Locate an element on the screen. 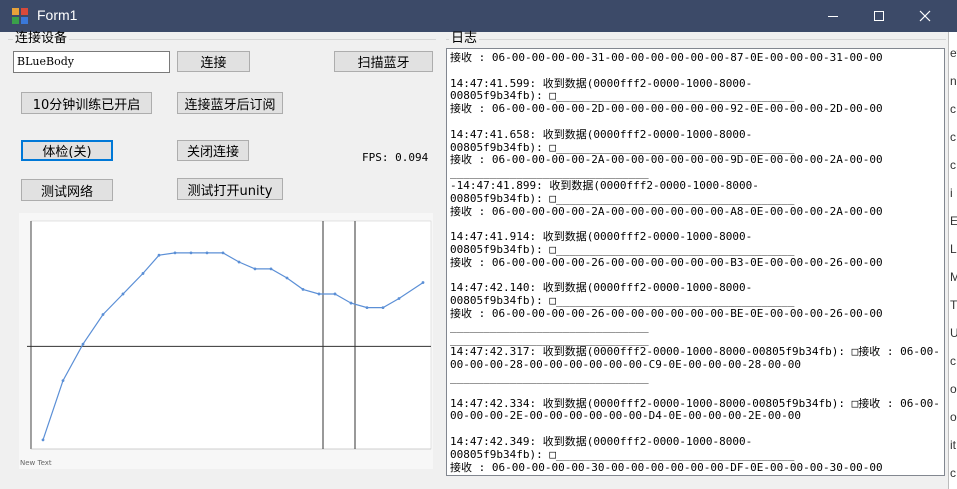 This screenshot has width=957, height=489. minimize-icon is located at coordinates (833, 16).